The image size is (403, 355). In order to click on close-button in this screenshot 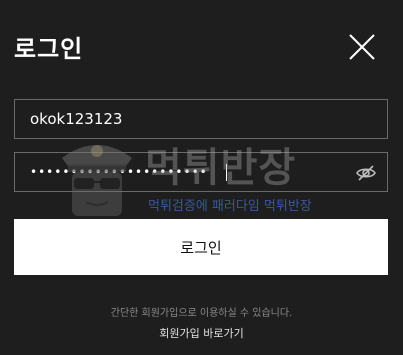, I will do `click(362, 47)`.